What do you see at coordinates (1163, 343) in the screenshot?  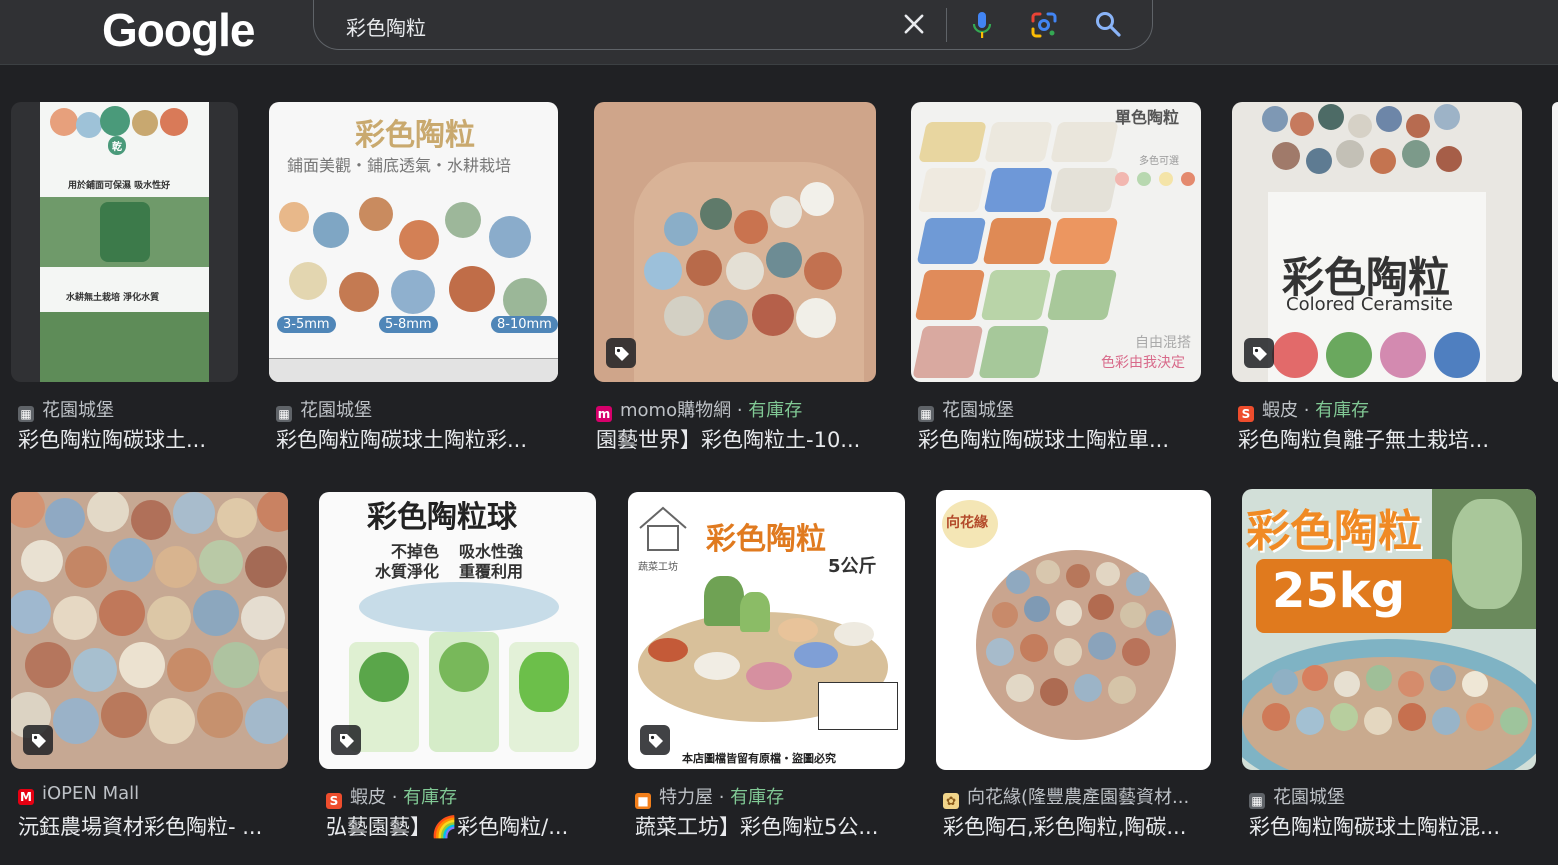 I see `label-text: 自由混搭` at bounding box center [1163, 343].